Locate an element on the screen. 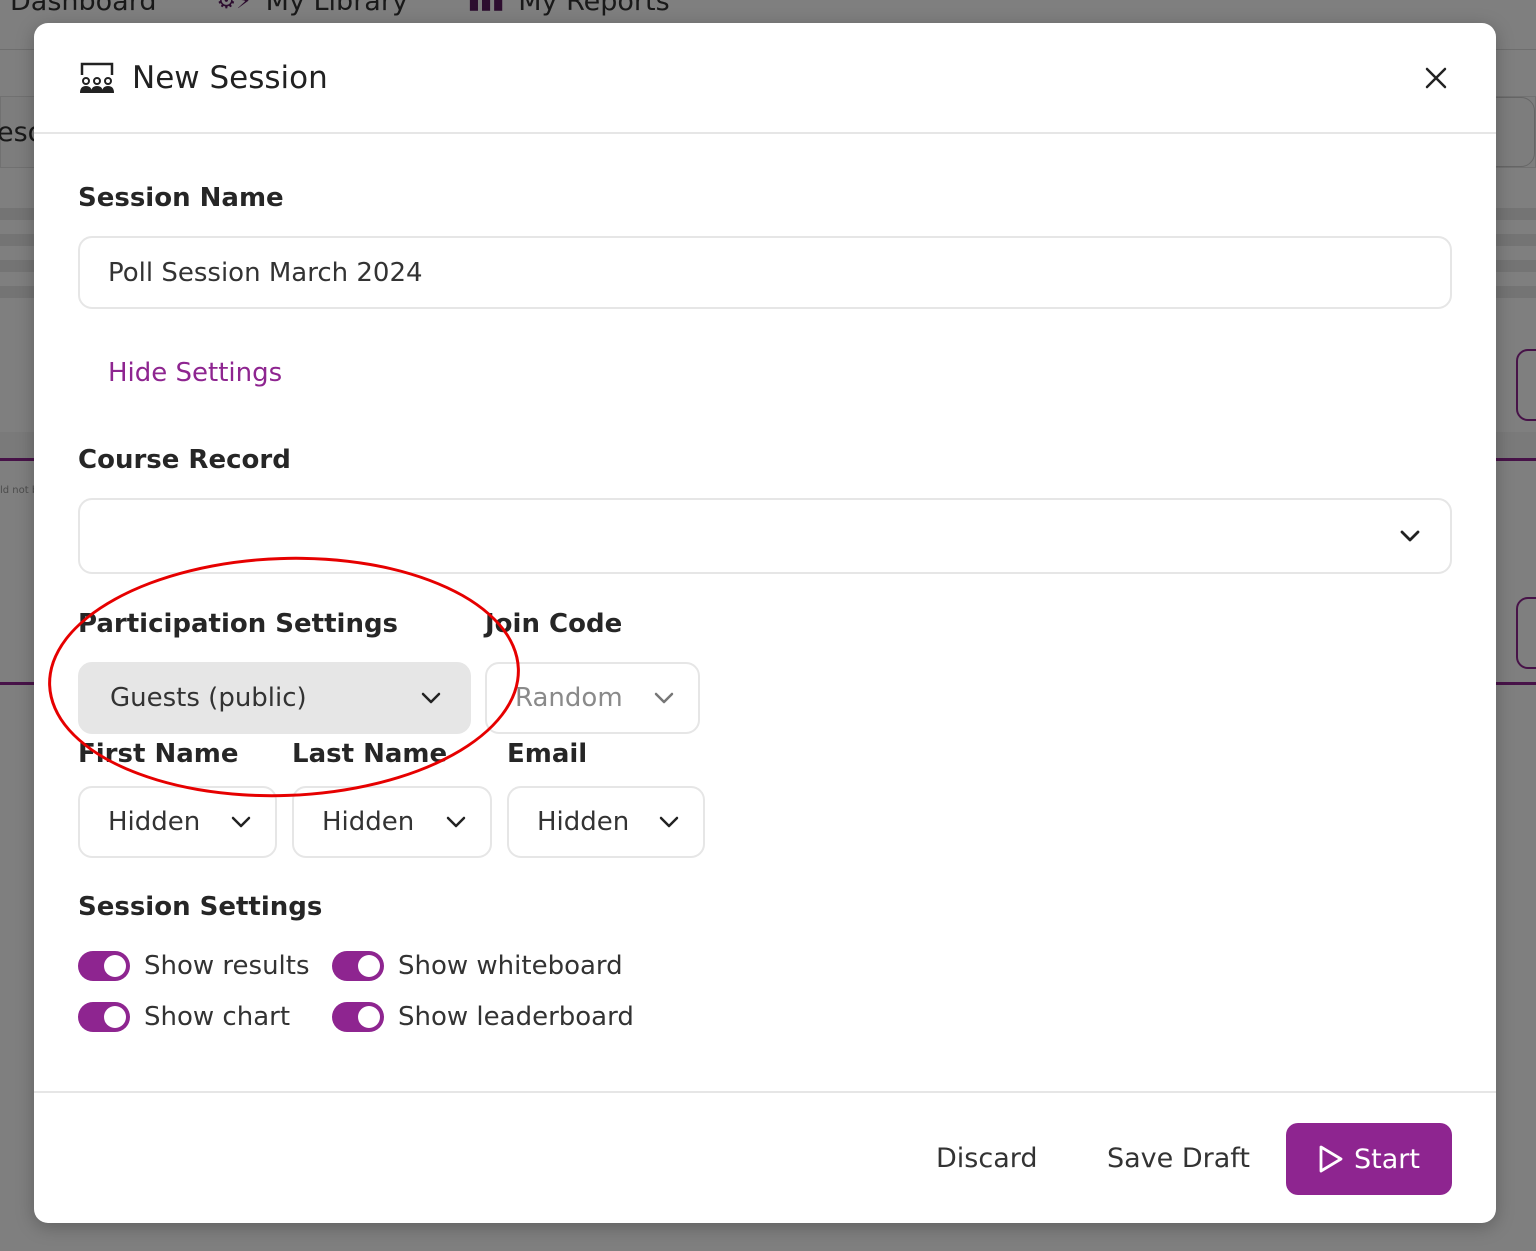 The image size is (1536, 1251). last-name-select: Hidden is located at coordinates (392, 822).